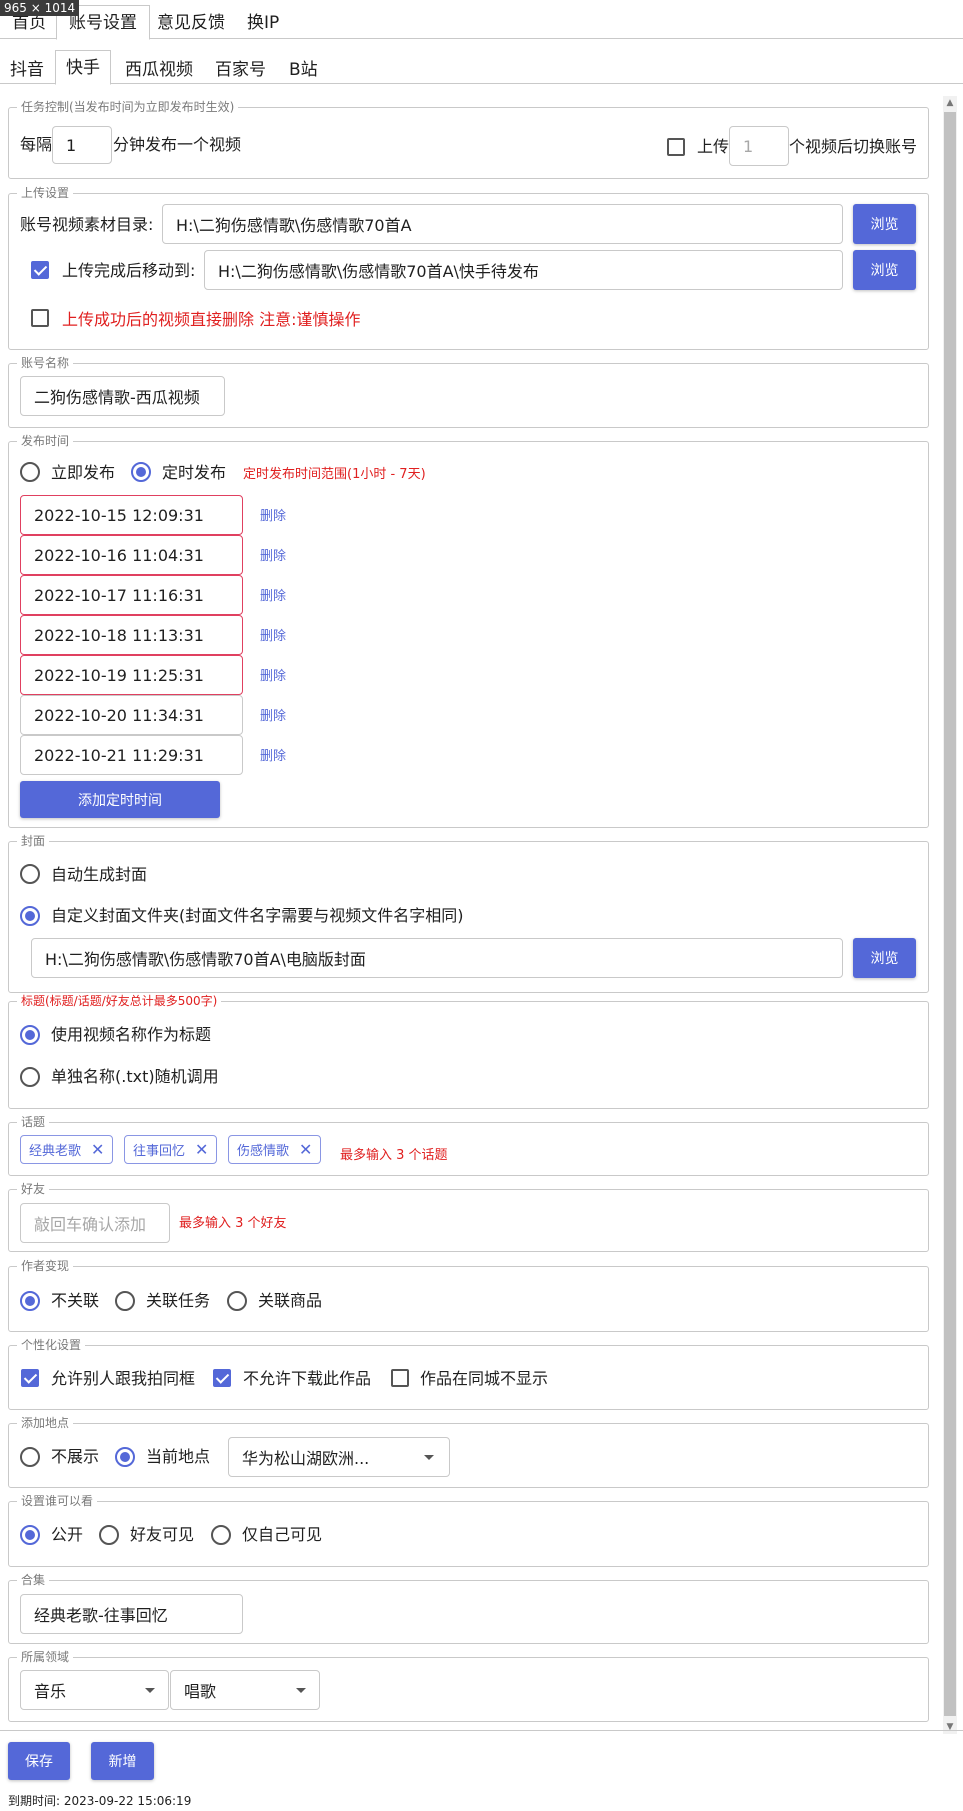 The height and width of the screenshot is (1811, 963). What do you see at coordinates (83, 67) in the screenshot?
I see `tab-kuaishou: 快手` at bounding box center [83, 67].